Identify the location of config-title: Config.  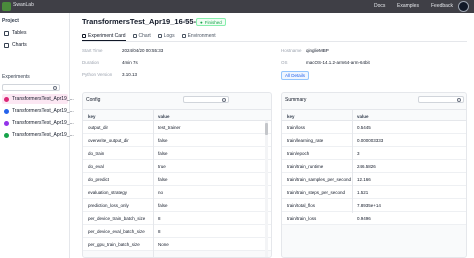
(93, 100).